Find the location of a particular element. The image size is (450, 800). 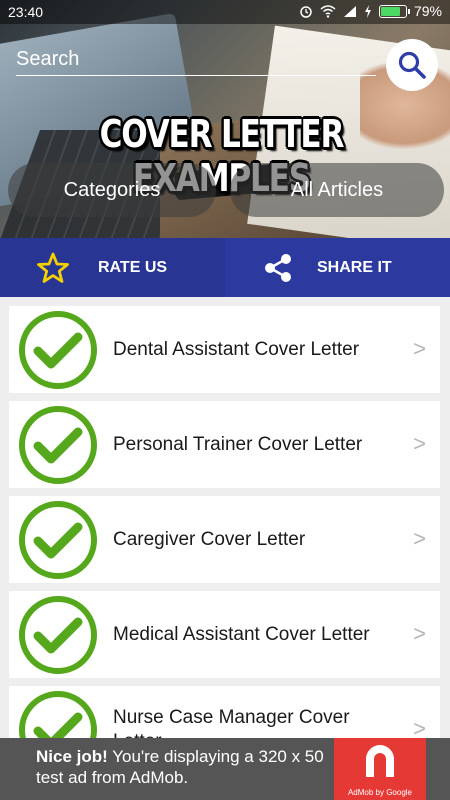

share-it-button: SHARE IT is located at coordinates (337, 267).